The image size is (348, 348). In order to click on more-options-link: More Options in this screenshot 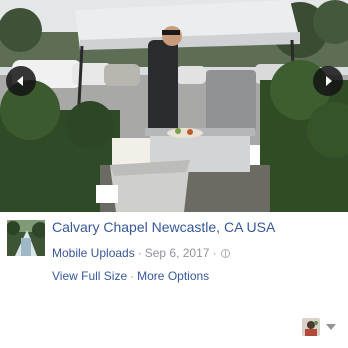, I will do `click(173, 276)`.